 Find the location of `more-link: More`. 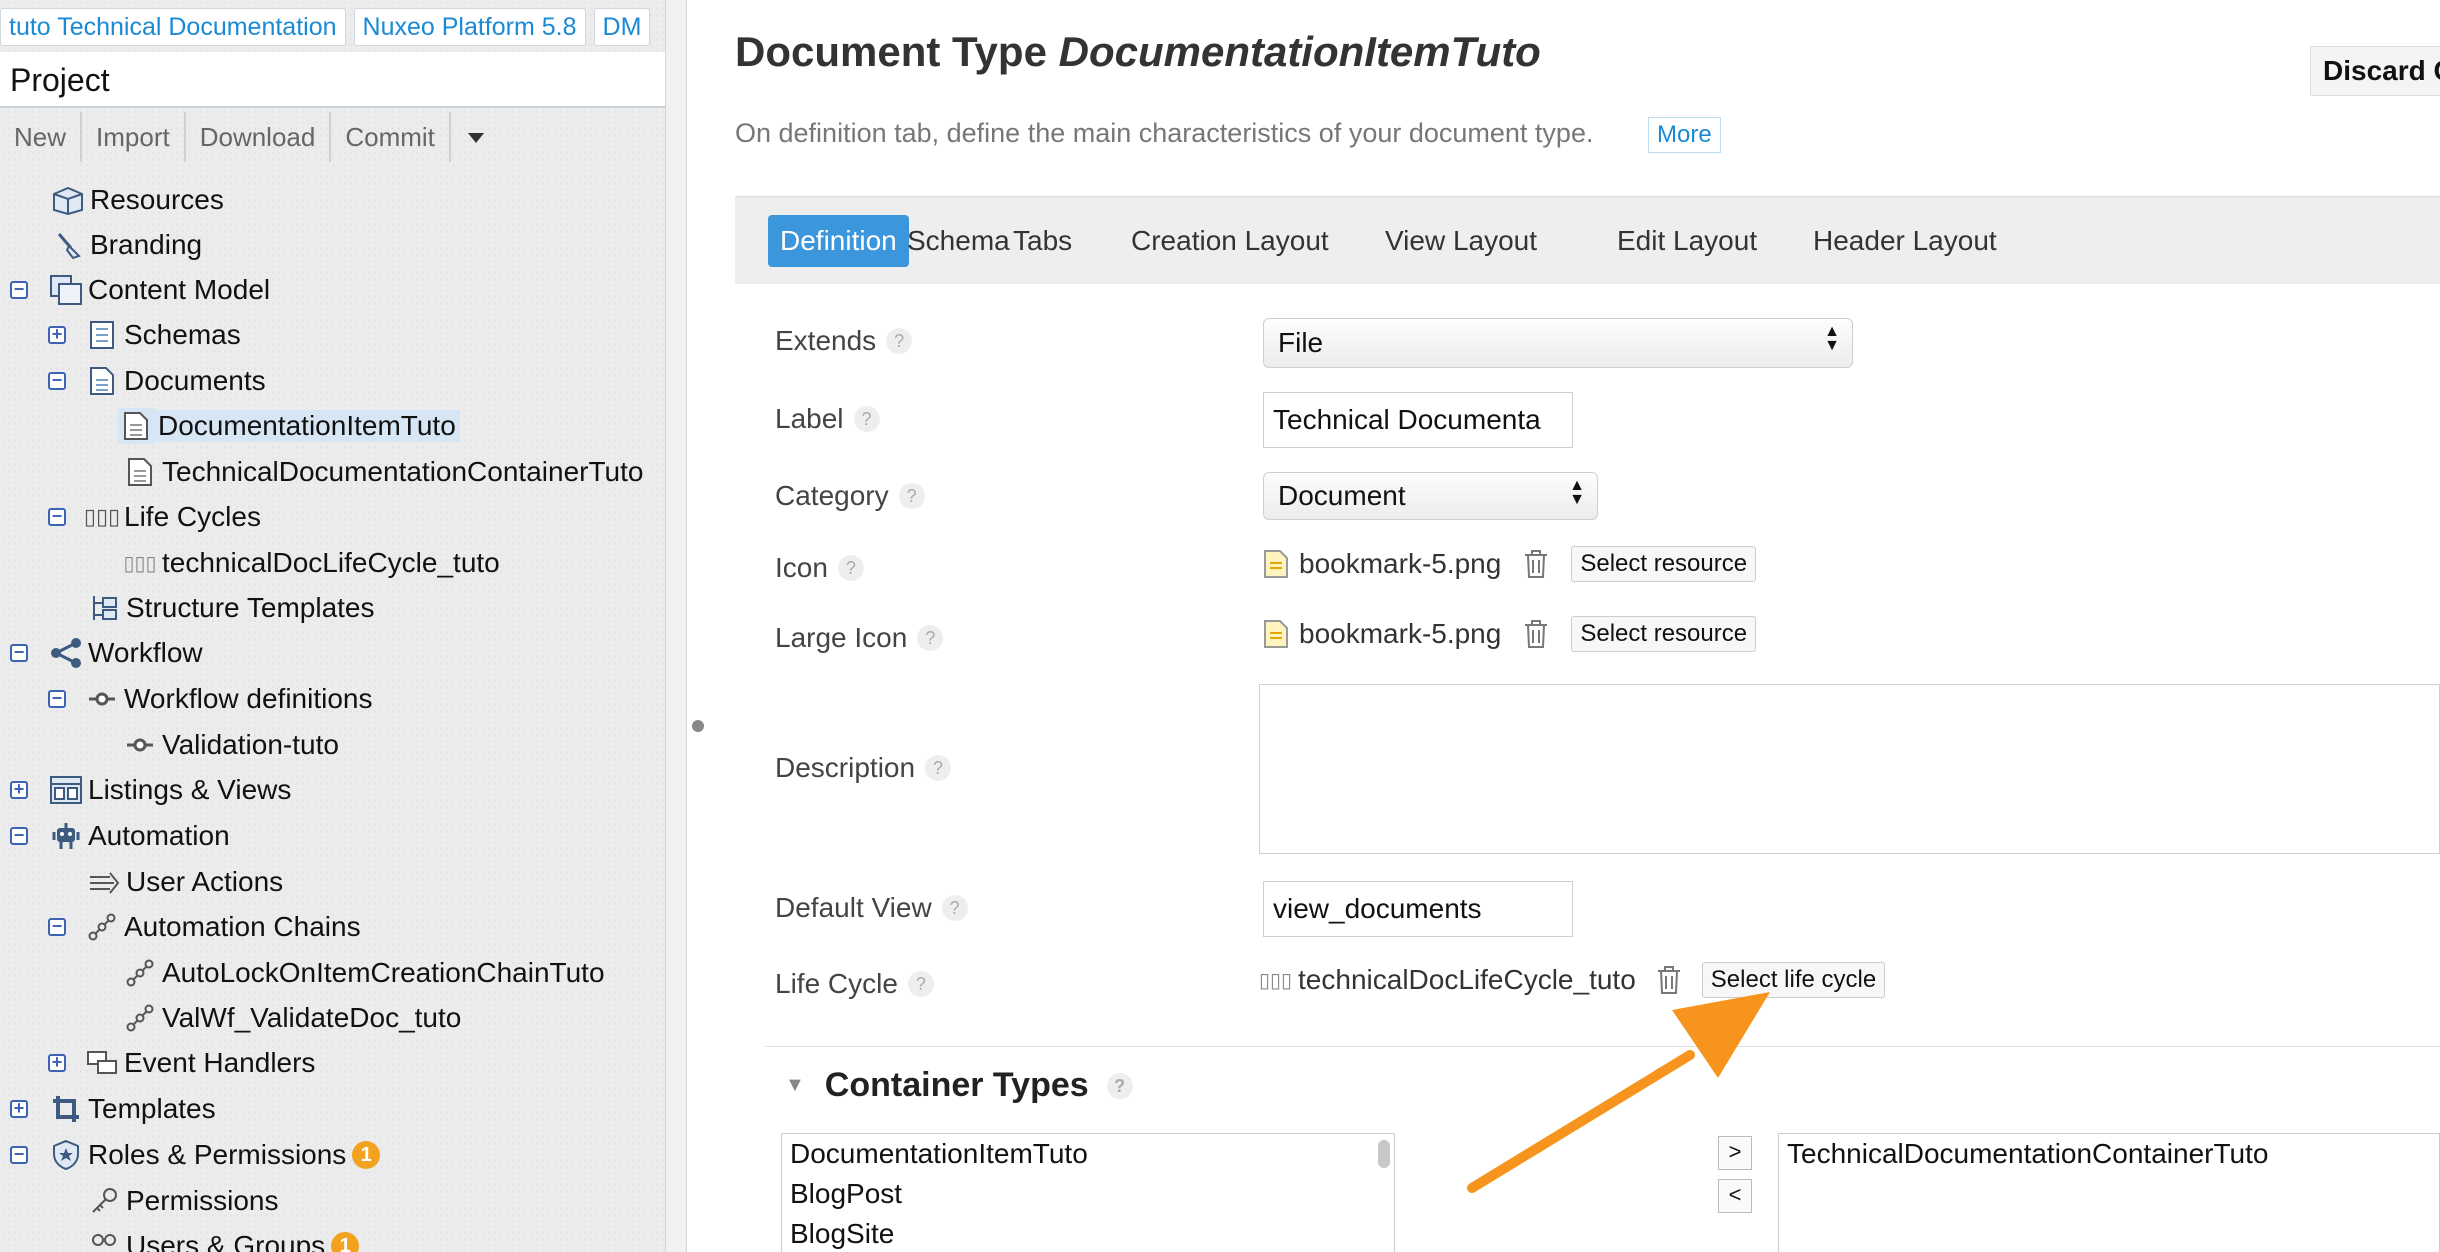

more-link: More is located at coordinates (1684, 135).